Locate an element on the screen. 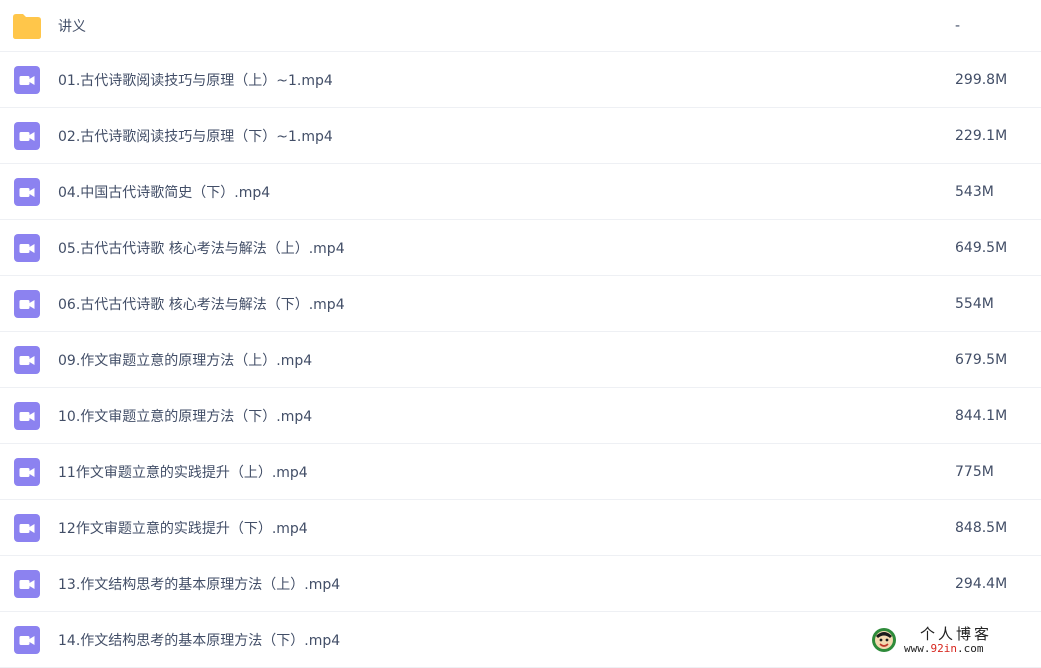 This screenshot has width=1041, height=668. file-row: 11作文审题立意的实践提升（上）.mp4 775M is located at coordinates (520, 472).